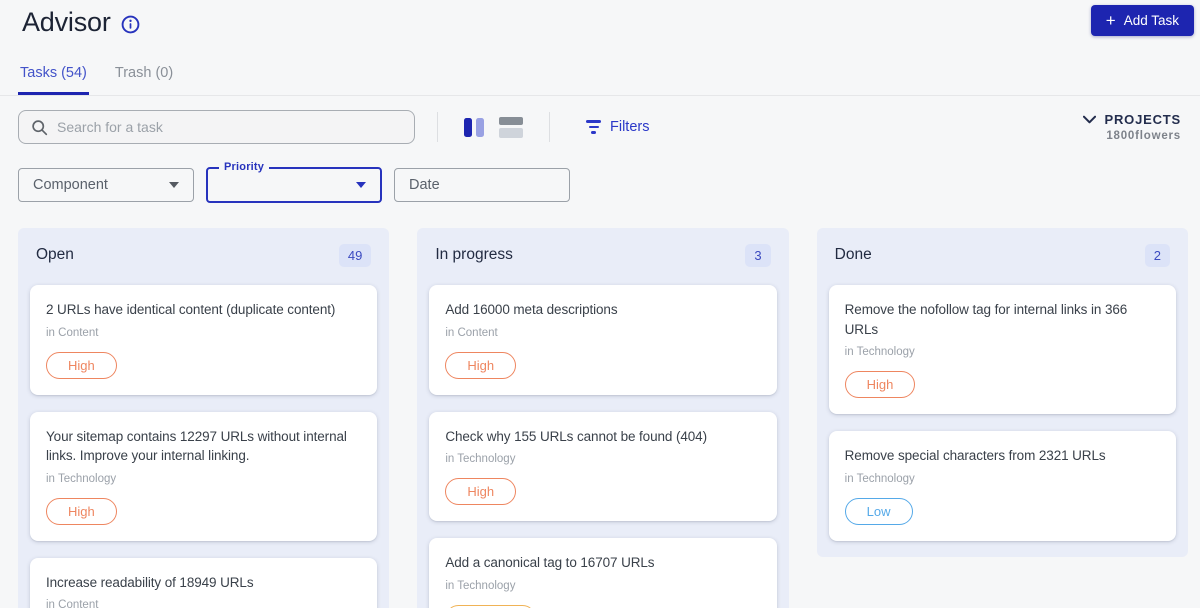 This screenshot has height=608, width=1200. What do you see at coordinates (355, 255) in the screenshot?
I see `column-count-badge: 49` at bounding box center [355, 255].